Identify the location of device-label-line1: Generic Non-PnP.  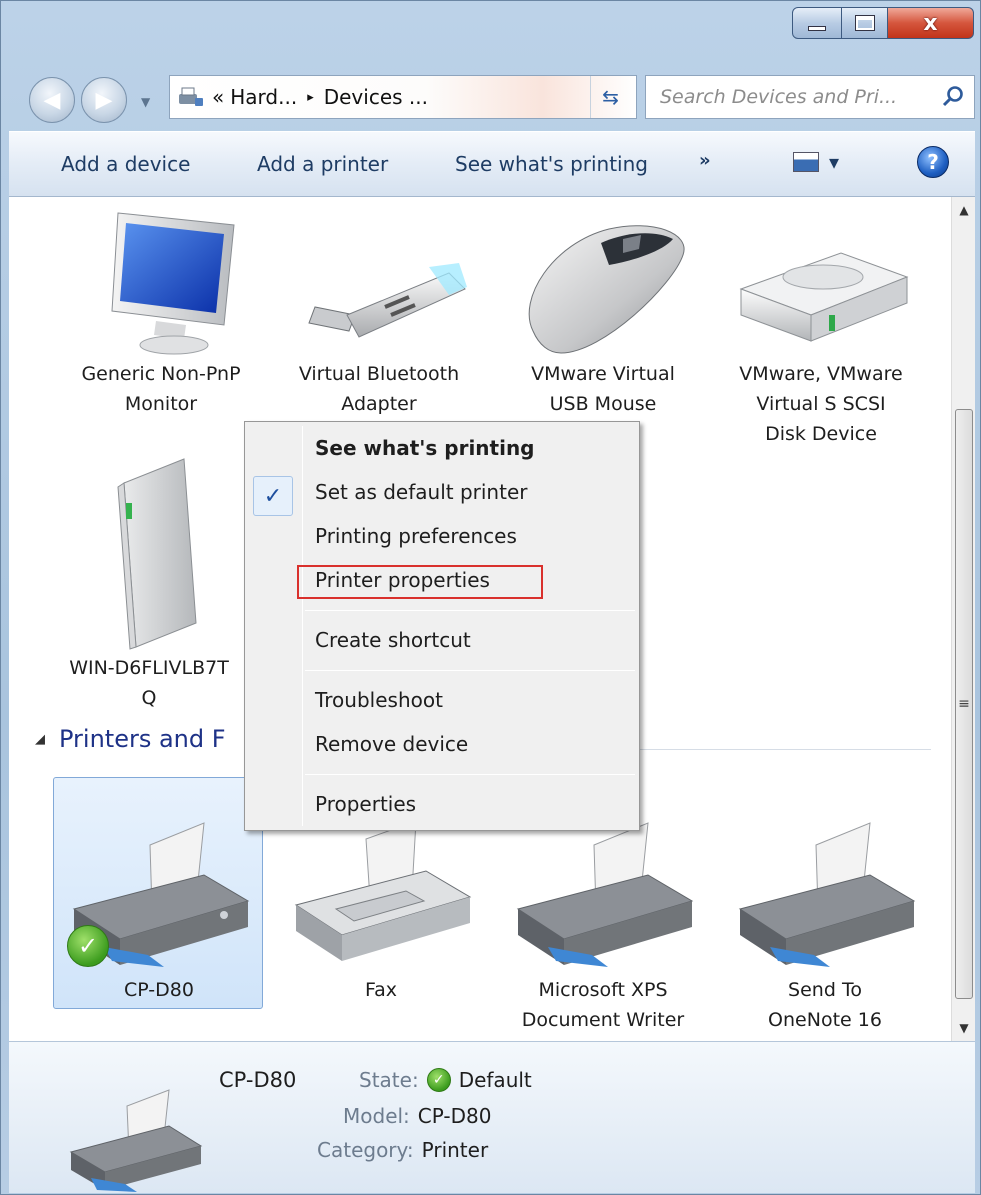
(161, 374).